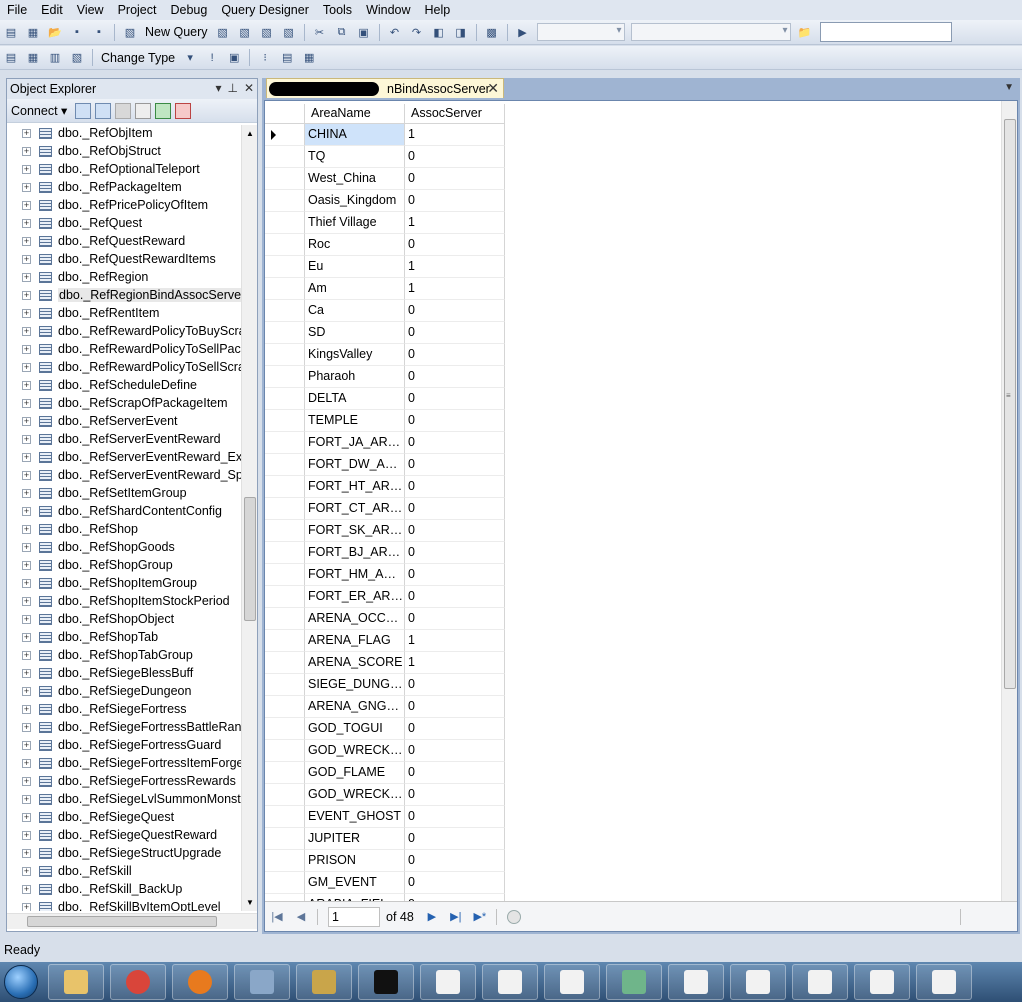  I want to click on tree-item: + dbo._RefSiegeFortressRewards, so click(124, 782).